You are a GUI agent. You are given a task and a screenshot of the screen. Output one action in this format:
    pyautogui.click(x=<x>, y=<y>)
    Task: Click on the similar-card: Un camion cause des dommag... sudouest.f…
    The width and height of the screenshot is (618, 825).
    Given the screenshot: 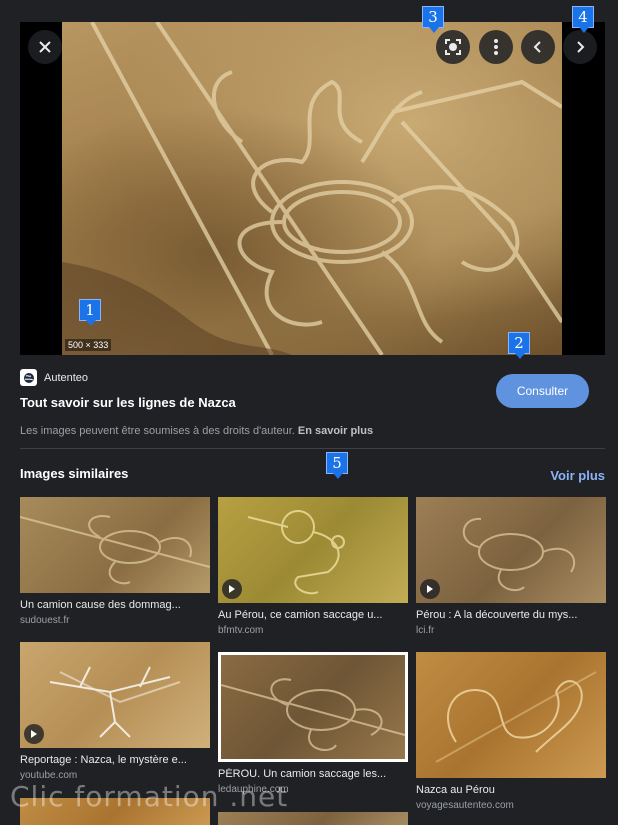 What is the action you would take?
    pyautogui.click(x=115, y=561)
    